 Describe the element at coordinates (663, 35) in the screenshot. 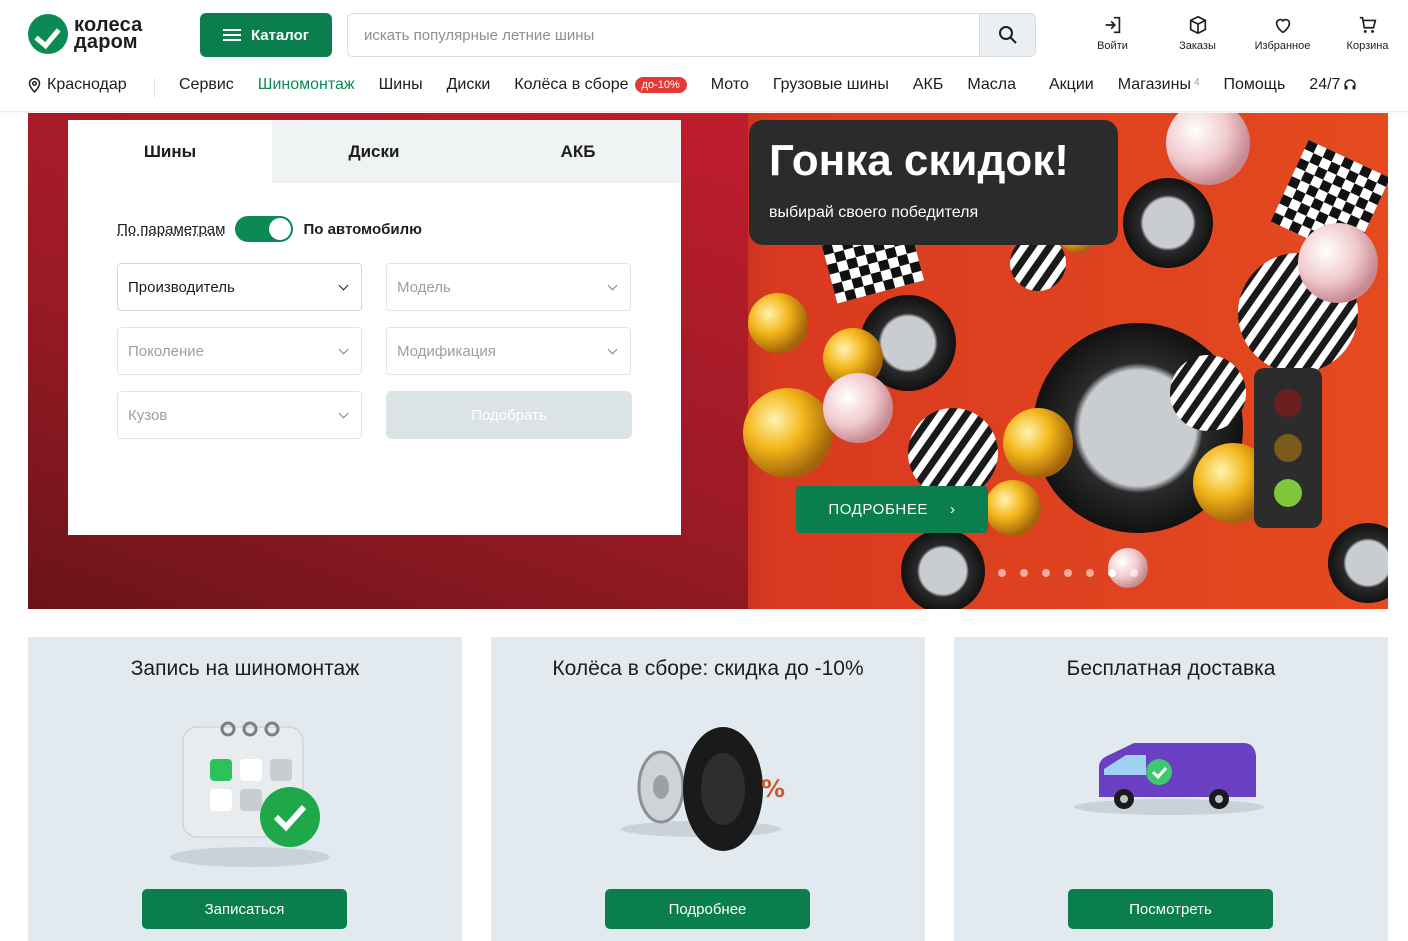

I see `search-input` at that location.